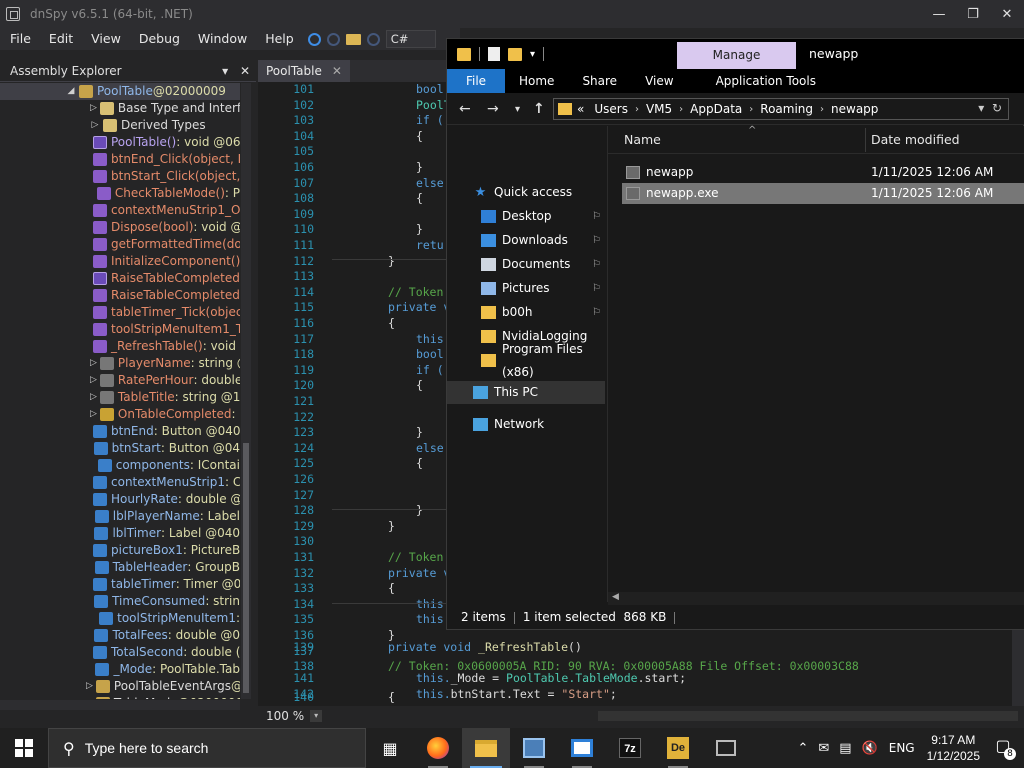 The width and height of the screenshot is (1024, 768). Describe the element at coordinates (120, 669) in the screenshot. I see `tree-item: _Mode : PoolTable.Tab` at that location.